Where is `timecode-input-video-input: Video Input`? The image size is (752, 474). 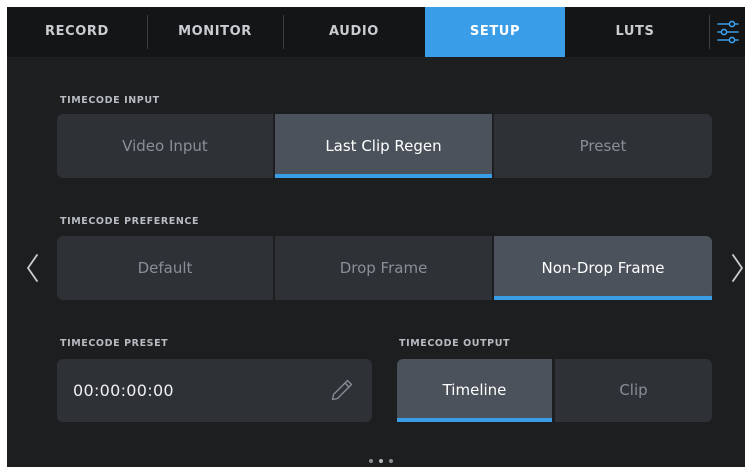
timecode-input-video-input: Video Input is located at coordinates (165, 146).